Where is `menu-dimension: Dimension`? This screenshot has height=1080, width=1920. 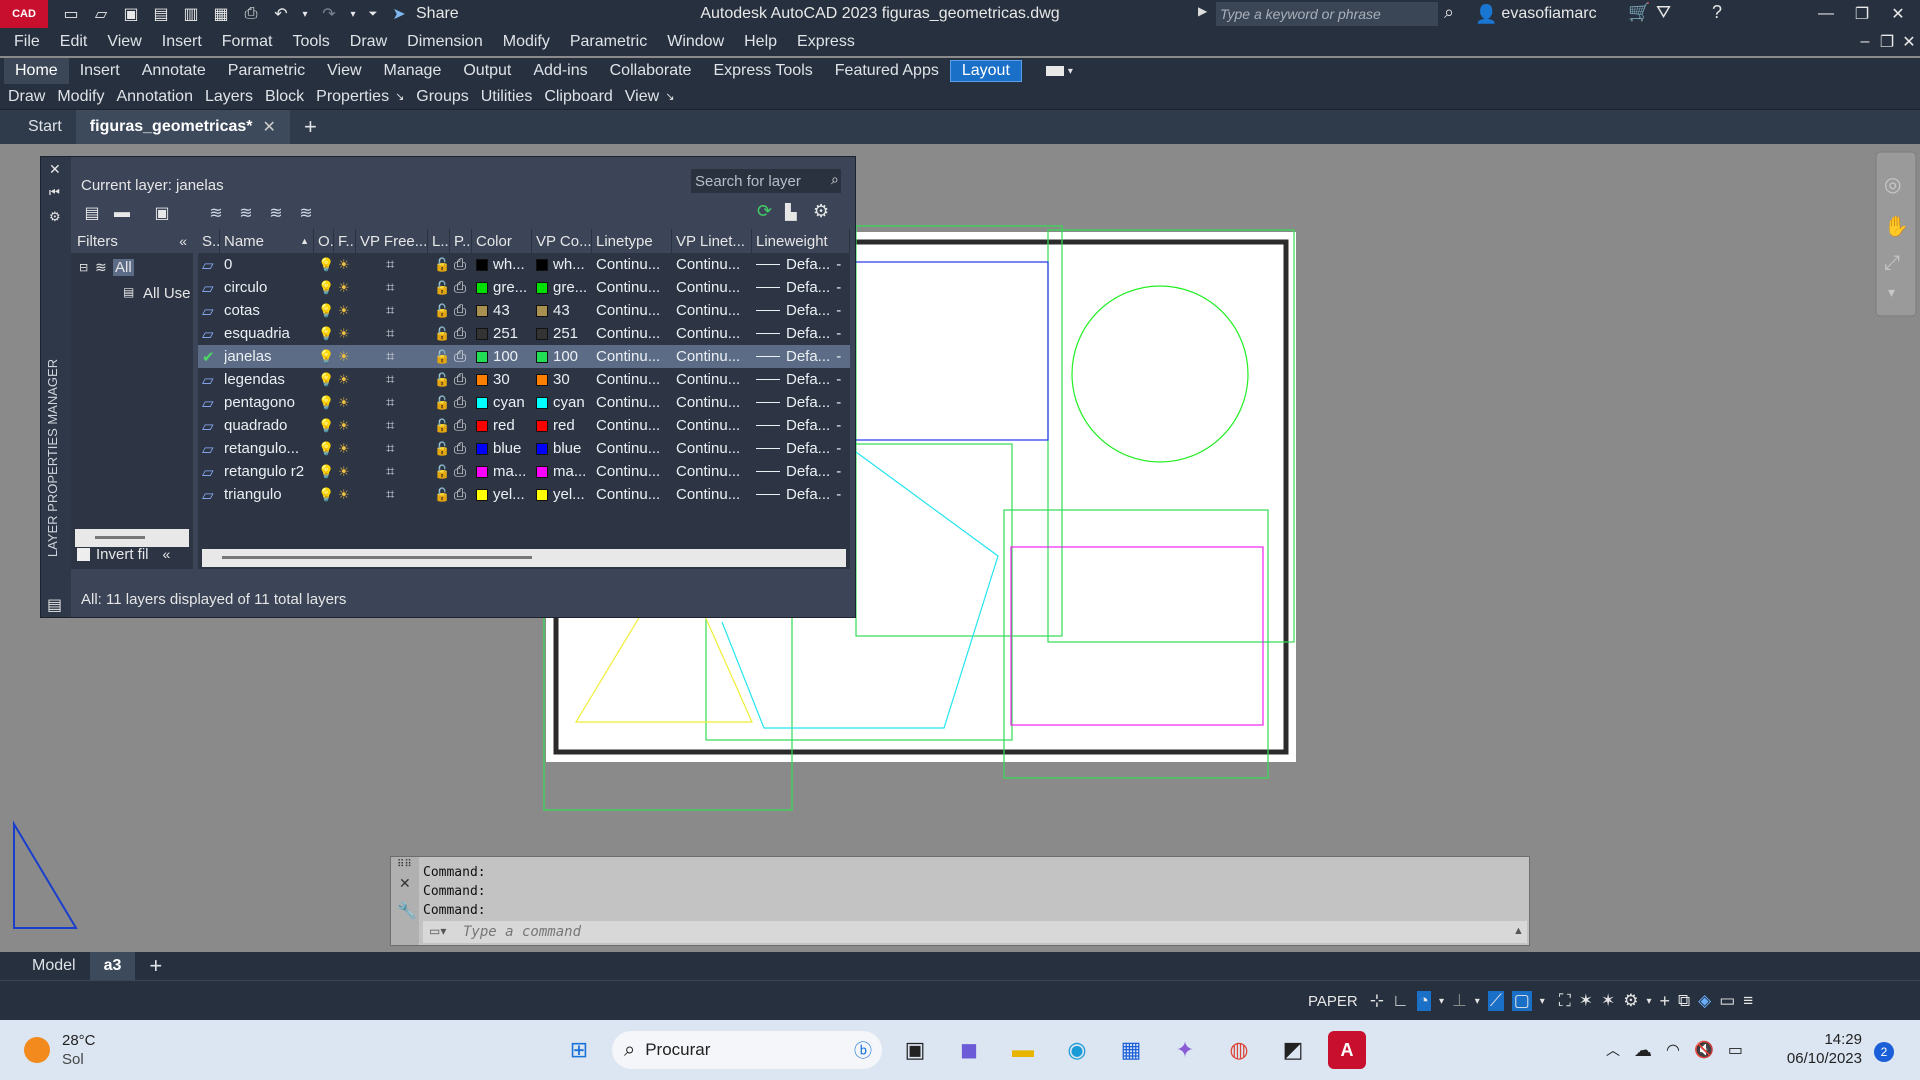
menu-dimension: Dimension is located at coordinates (445, 42).